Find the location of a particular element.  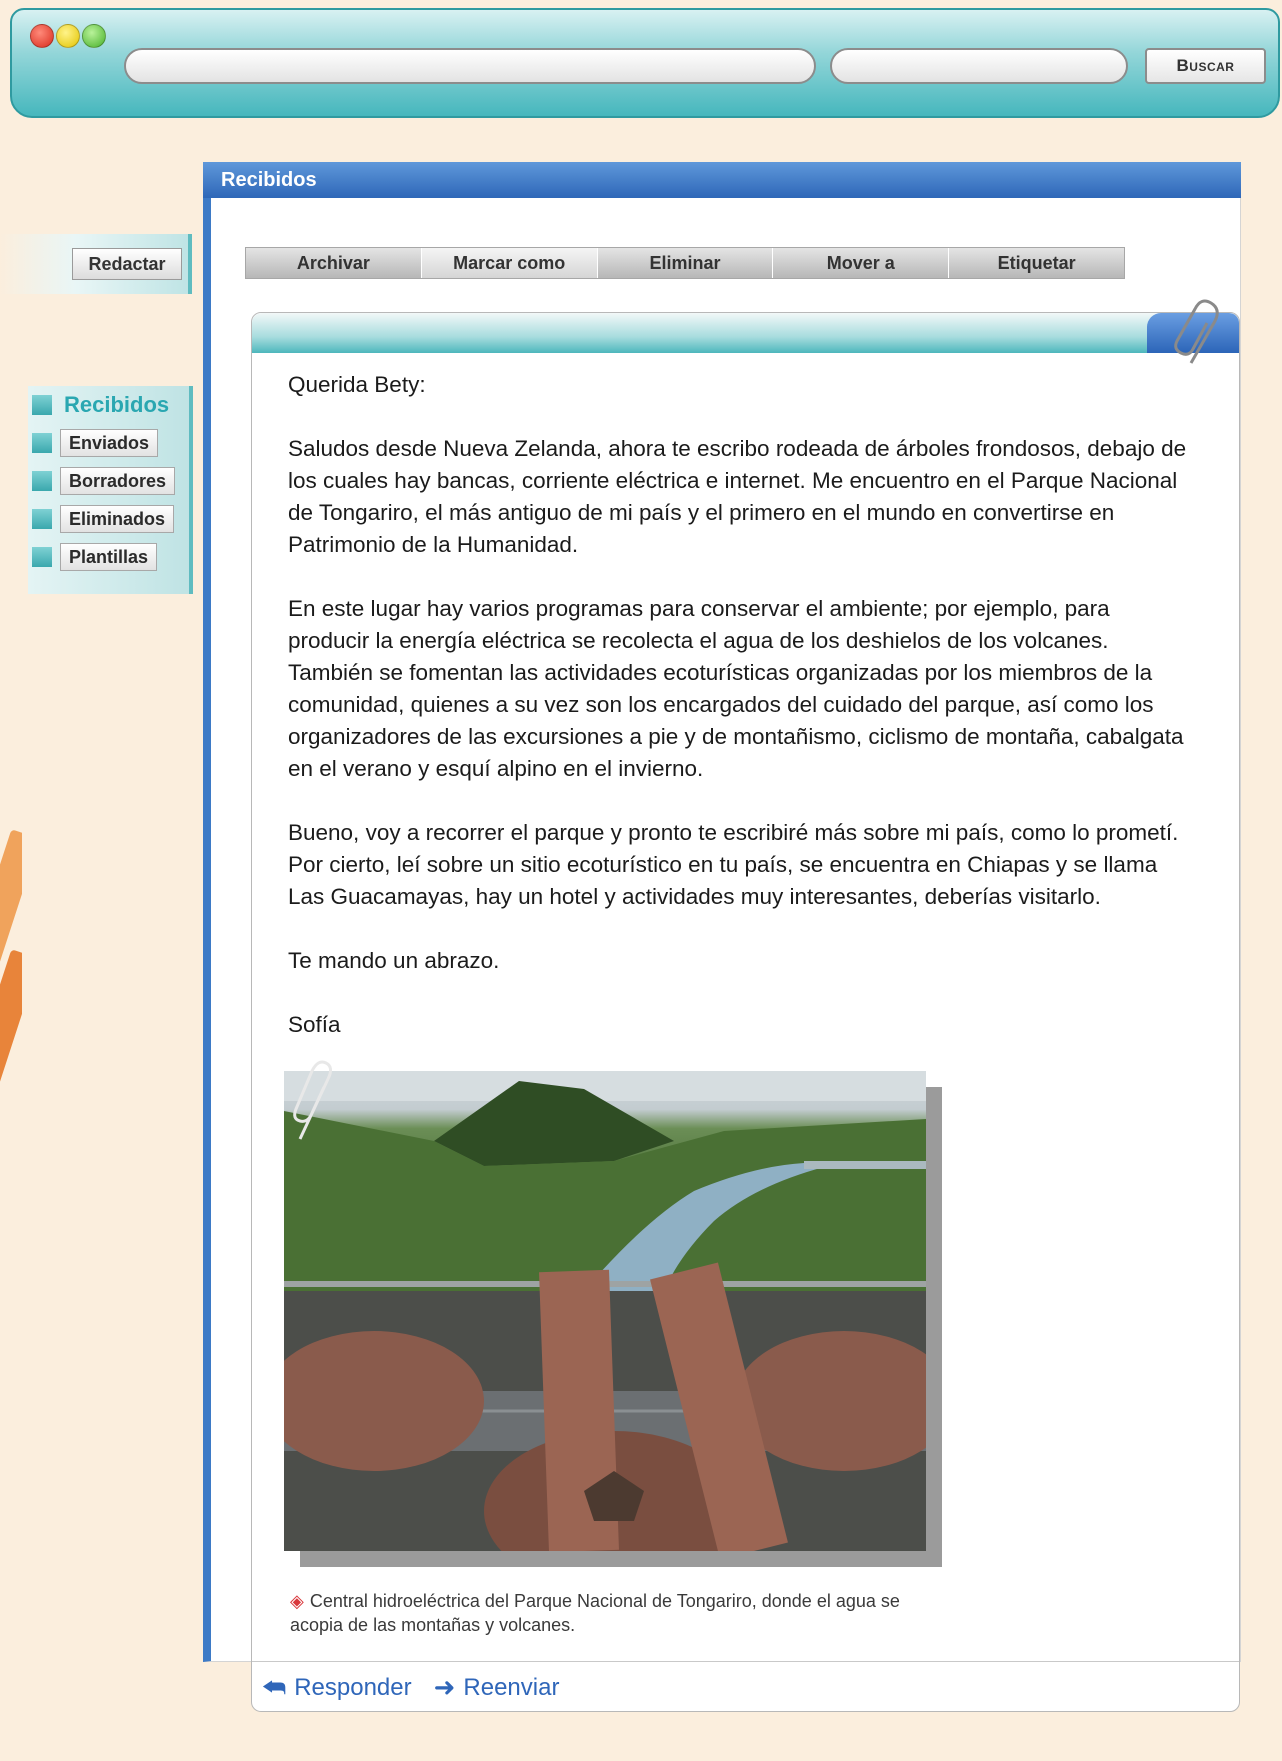

forward-button: ➜ Reenviar is located at coordinates (497, 1687).